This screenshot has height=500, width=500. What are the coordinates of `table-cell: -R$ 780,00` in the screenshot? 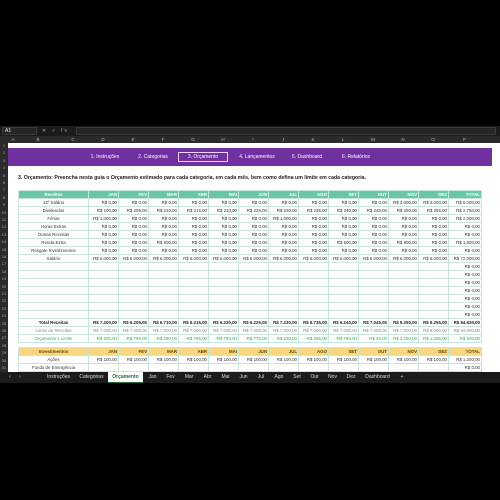 It's located at (223, 338).